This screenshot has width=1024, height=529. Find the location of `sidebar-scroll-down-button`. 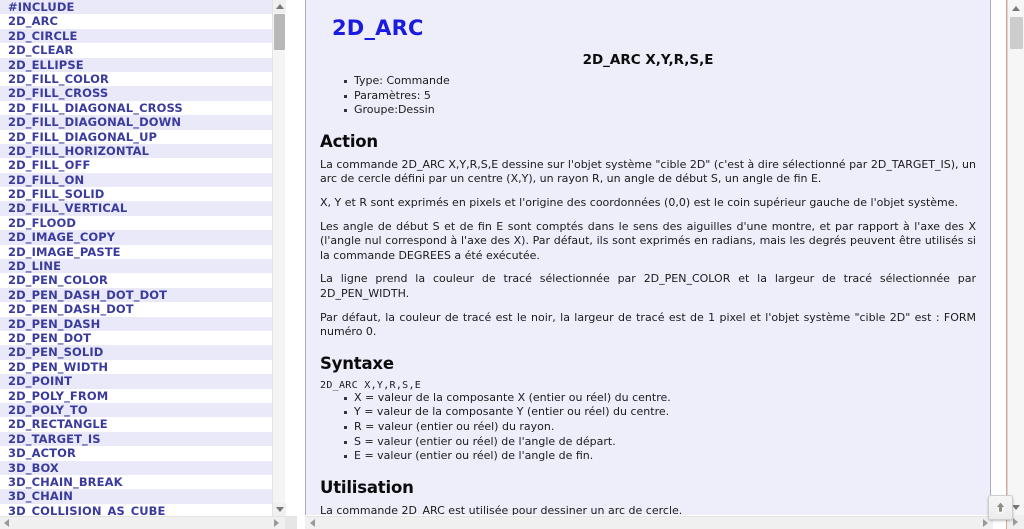

sidebar-scroll-down-button is located at coordinates (279, 509).